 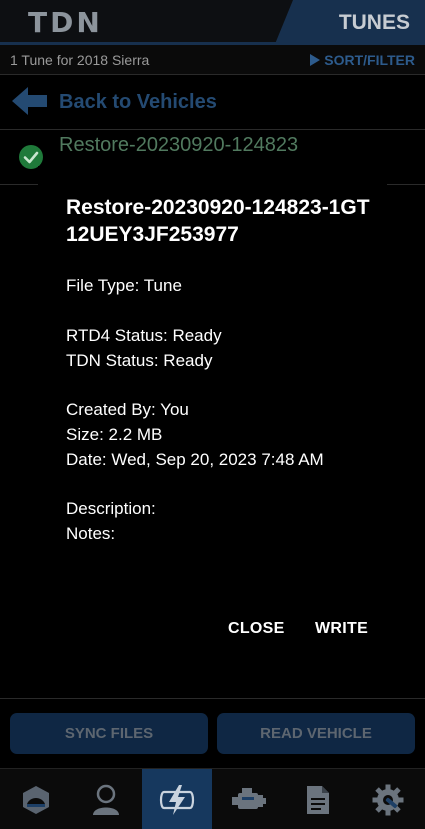 What do you see at coordinates (374, 22) in the screenshot?
I see `tab-tunes-label: TUNES` at bounding box center [374, 22].